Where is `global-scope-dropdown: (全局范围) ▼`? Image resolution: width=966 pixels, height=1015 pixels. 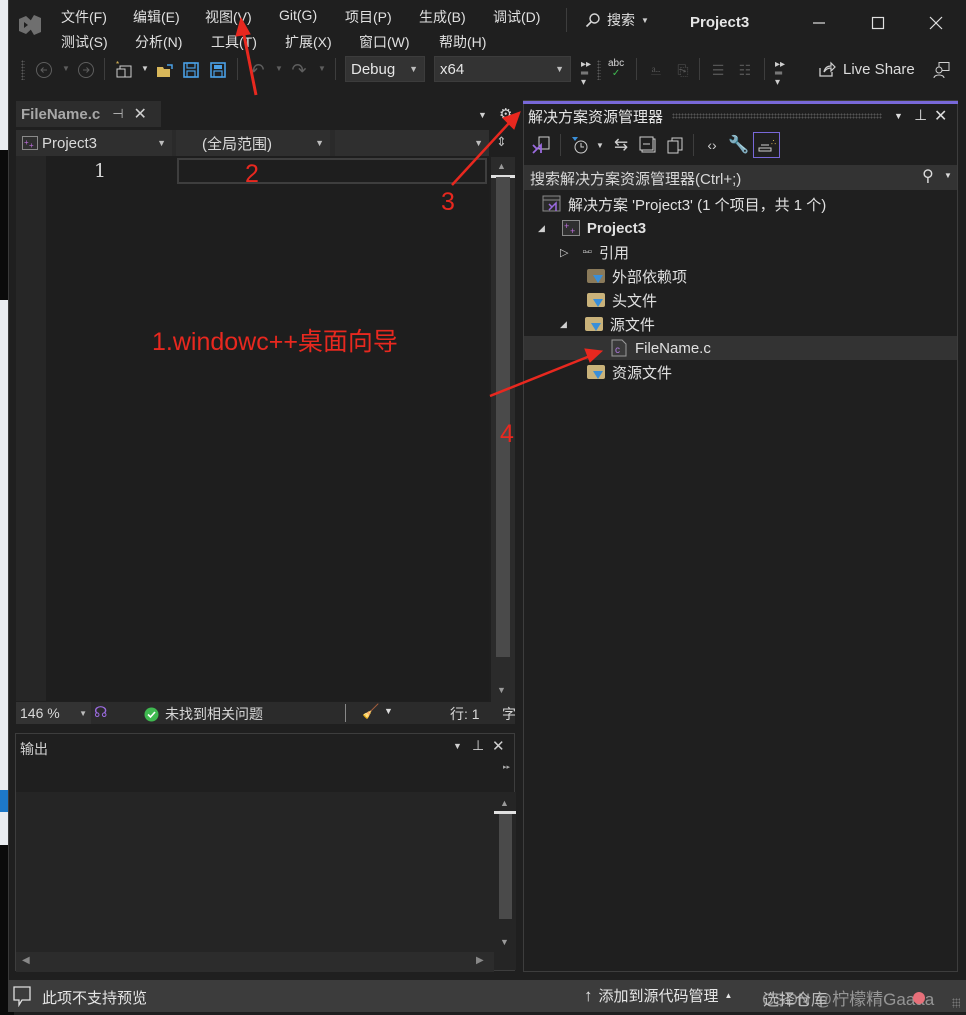
global-scope-dropdown: (全局范围) ▼ is located at coordinates (253, 143).